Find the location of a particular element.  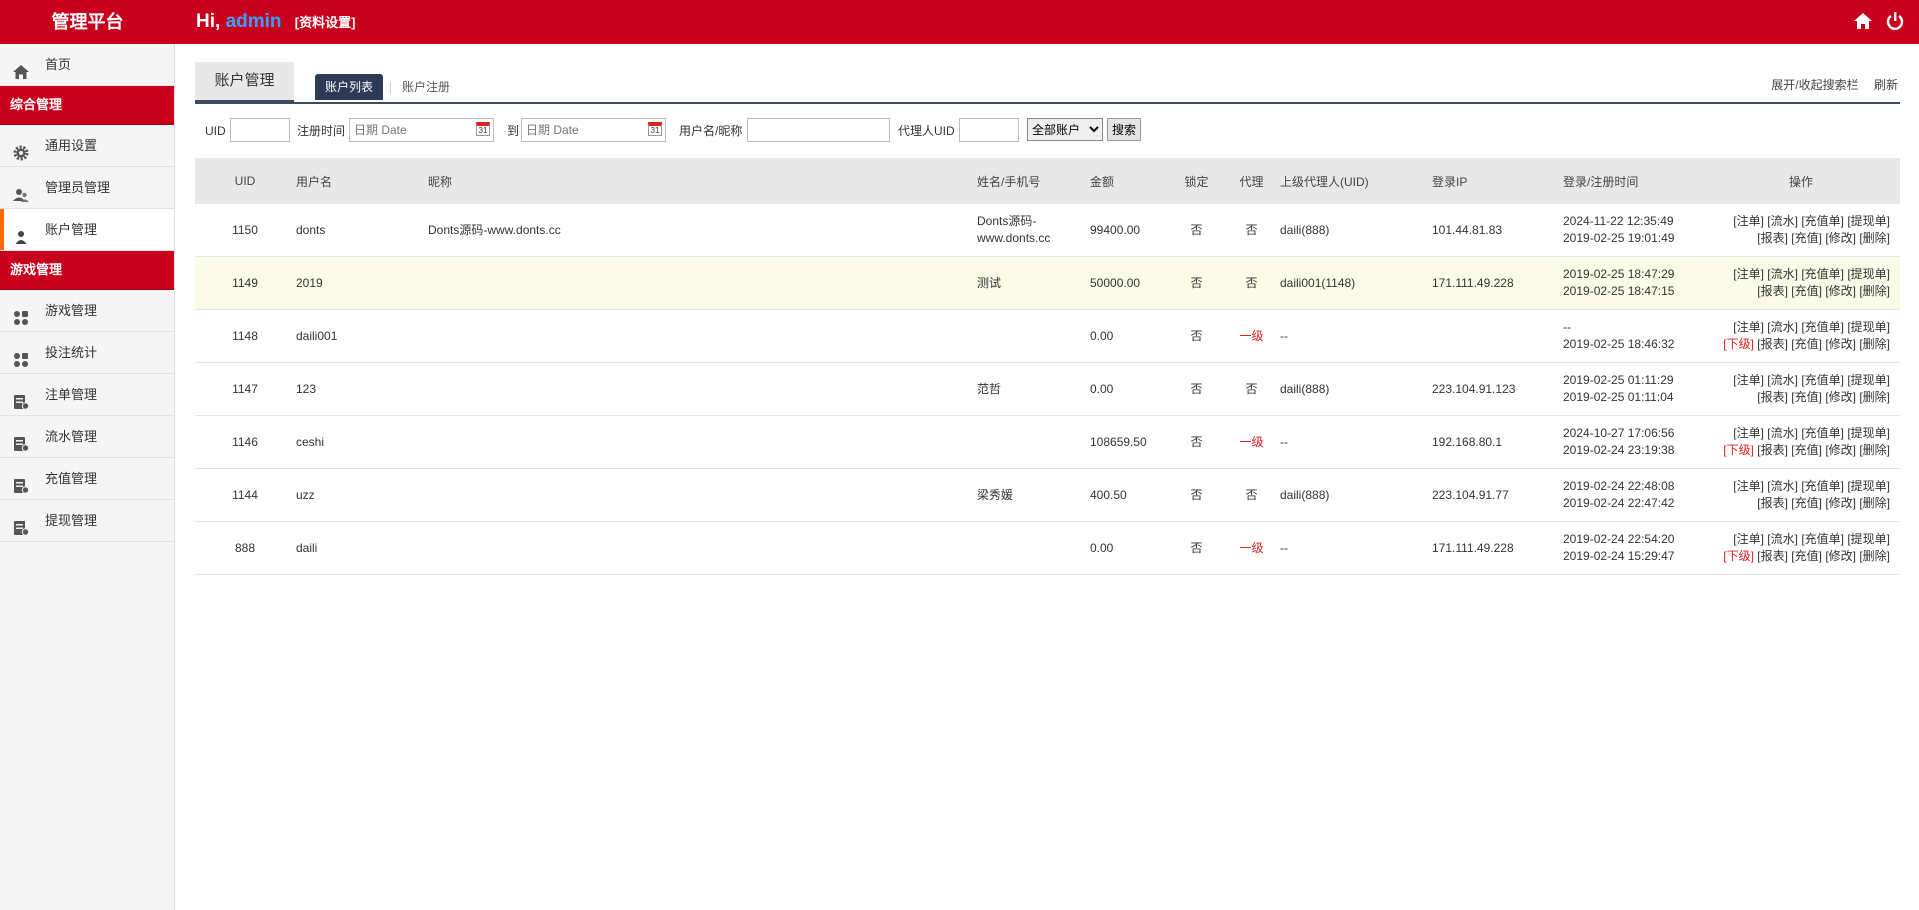

username-link: admin is located at coordinates (254, 21).